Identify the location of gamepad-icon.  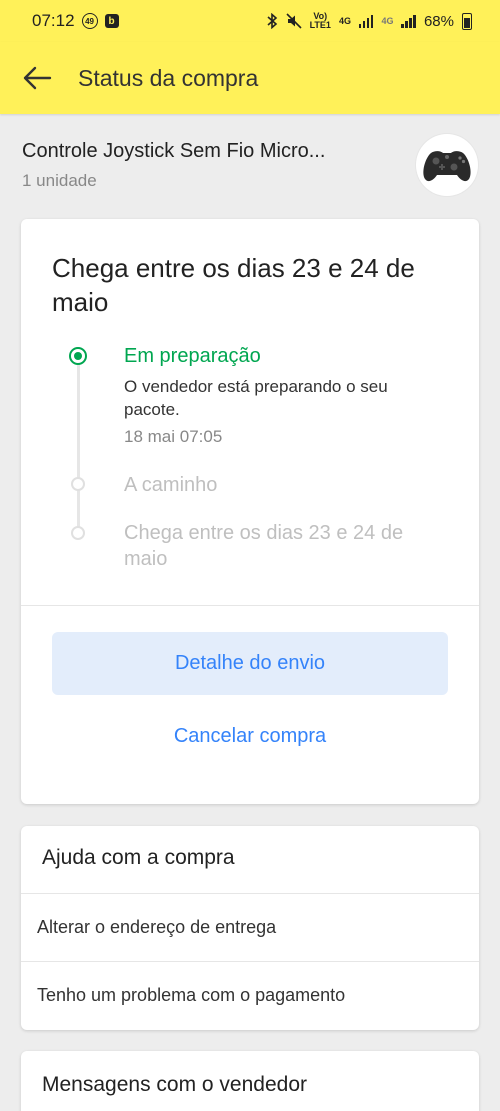
(447, 166).